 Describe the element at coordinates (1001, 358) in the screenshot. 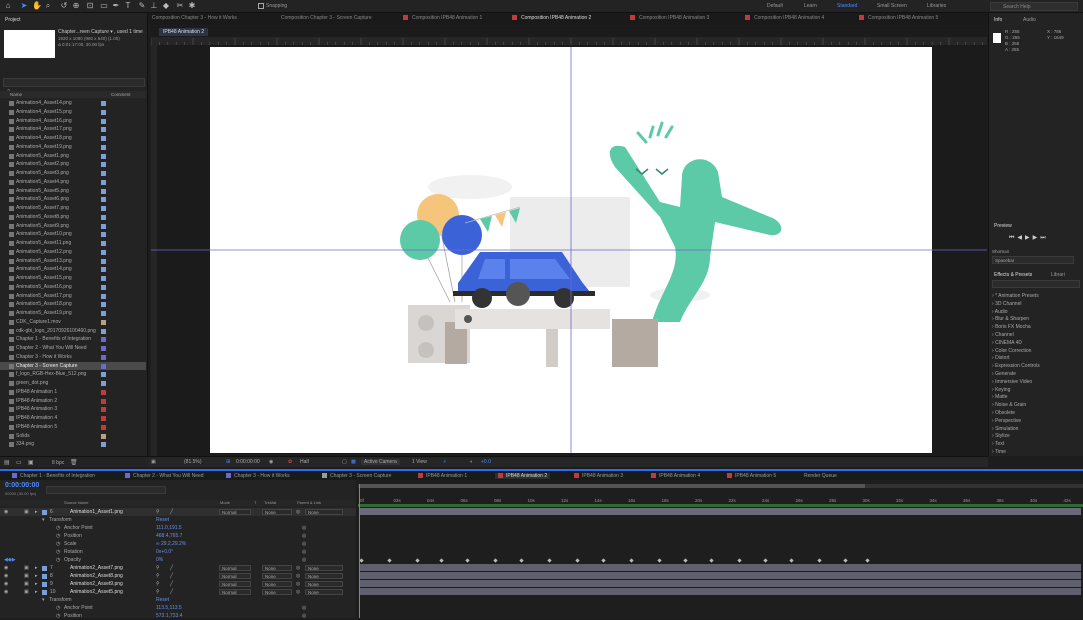

I see `effects-category: › Distort` at that location.